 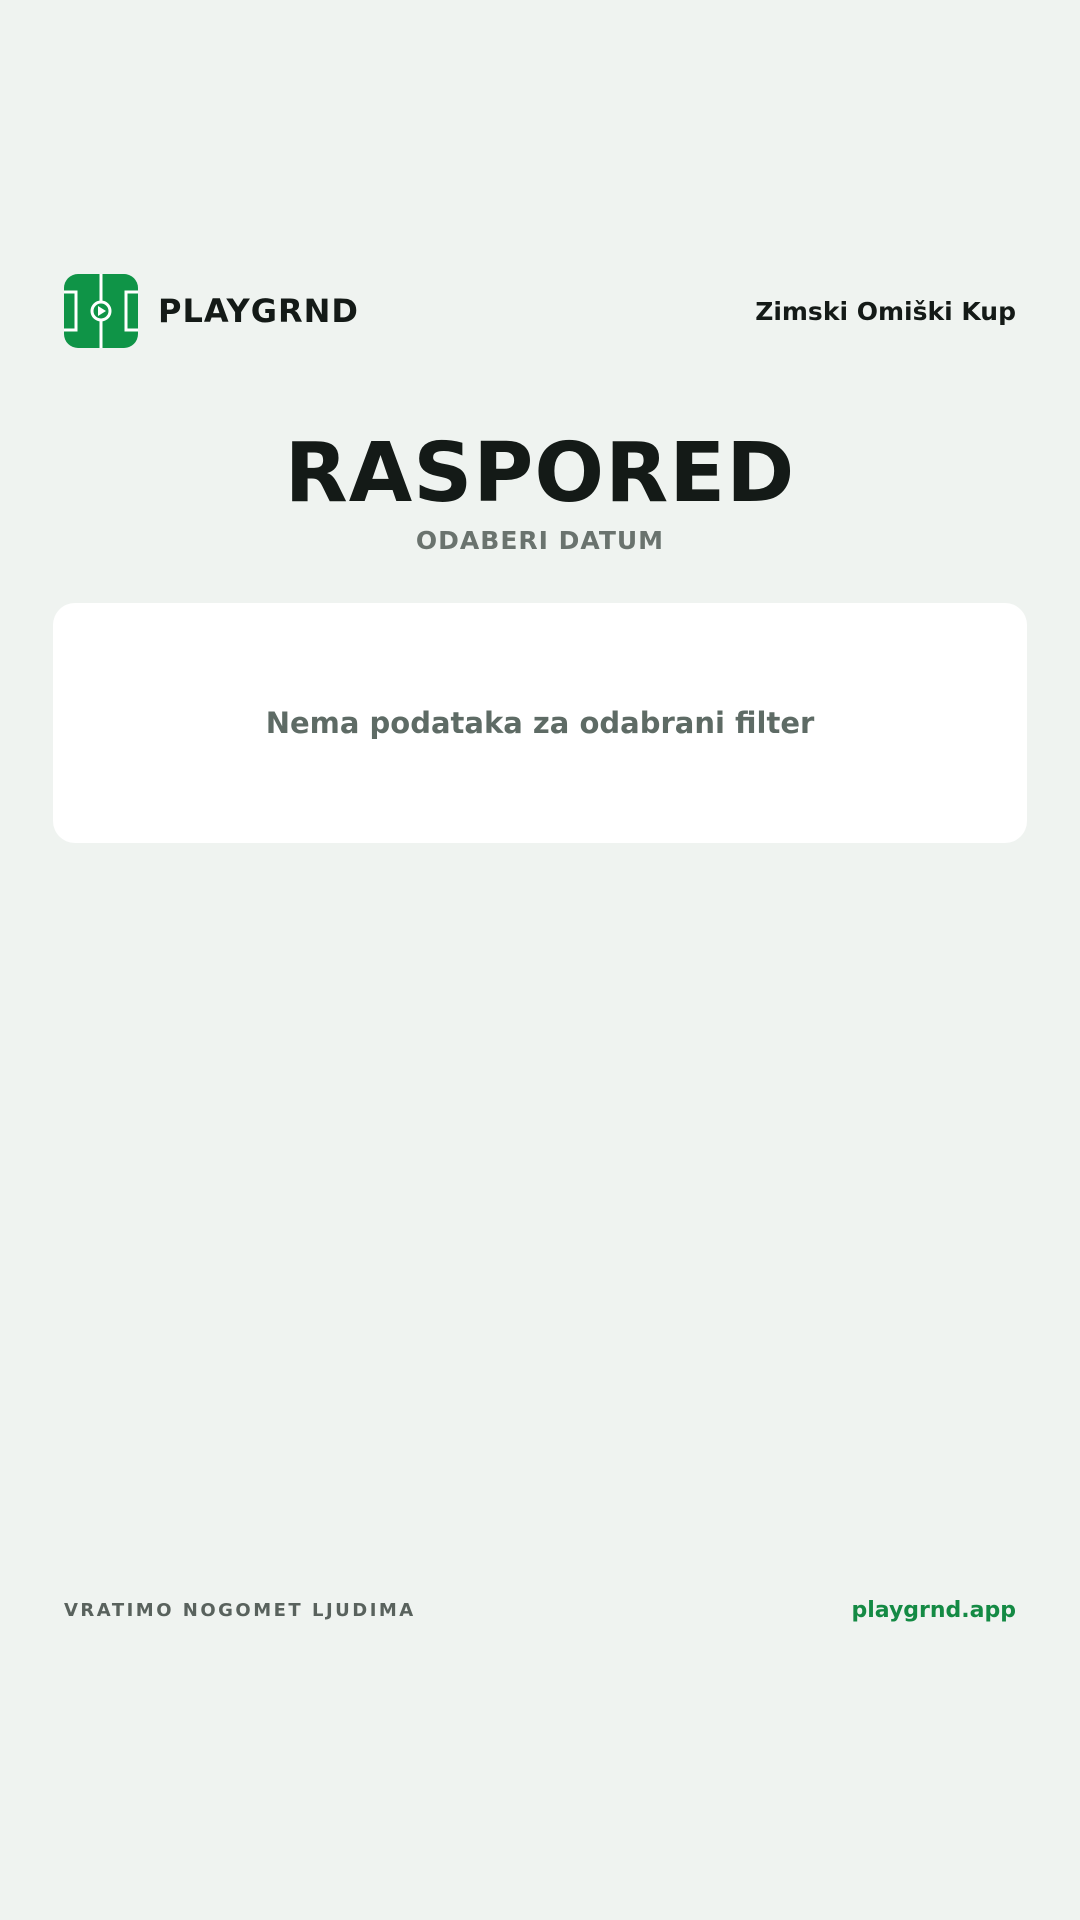 I want to click on football-pitch-icon, so click(x=101, y=311).